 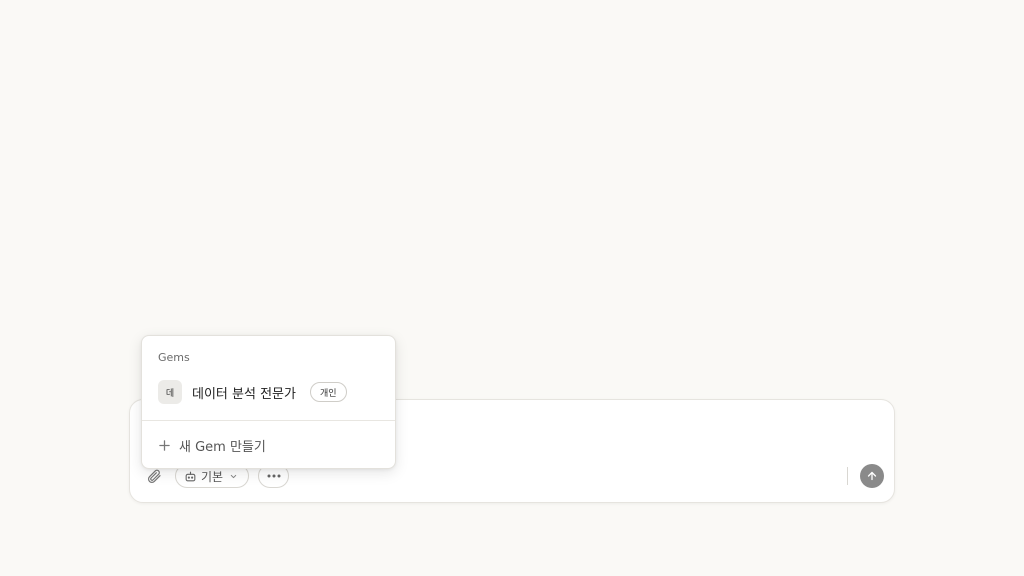 What do you see at coordinates (274, 476) in the screenshot?
I see `ellipsis-icon` at bounding box center [274, 476].